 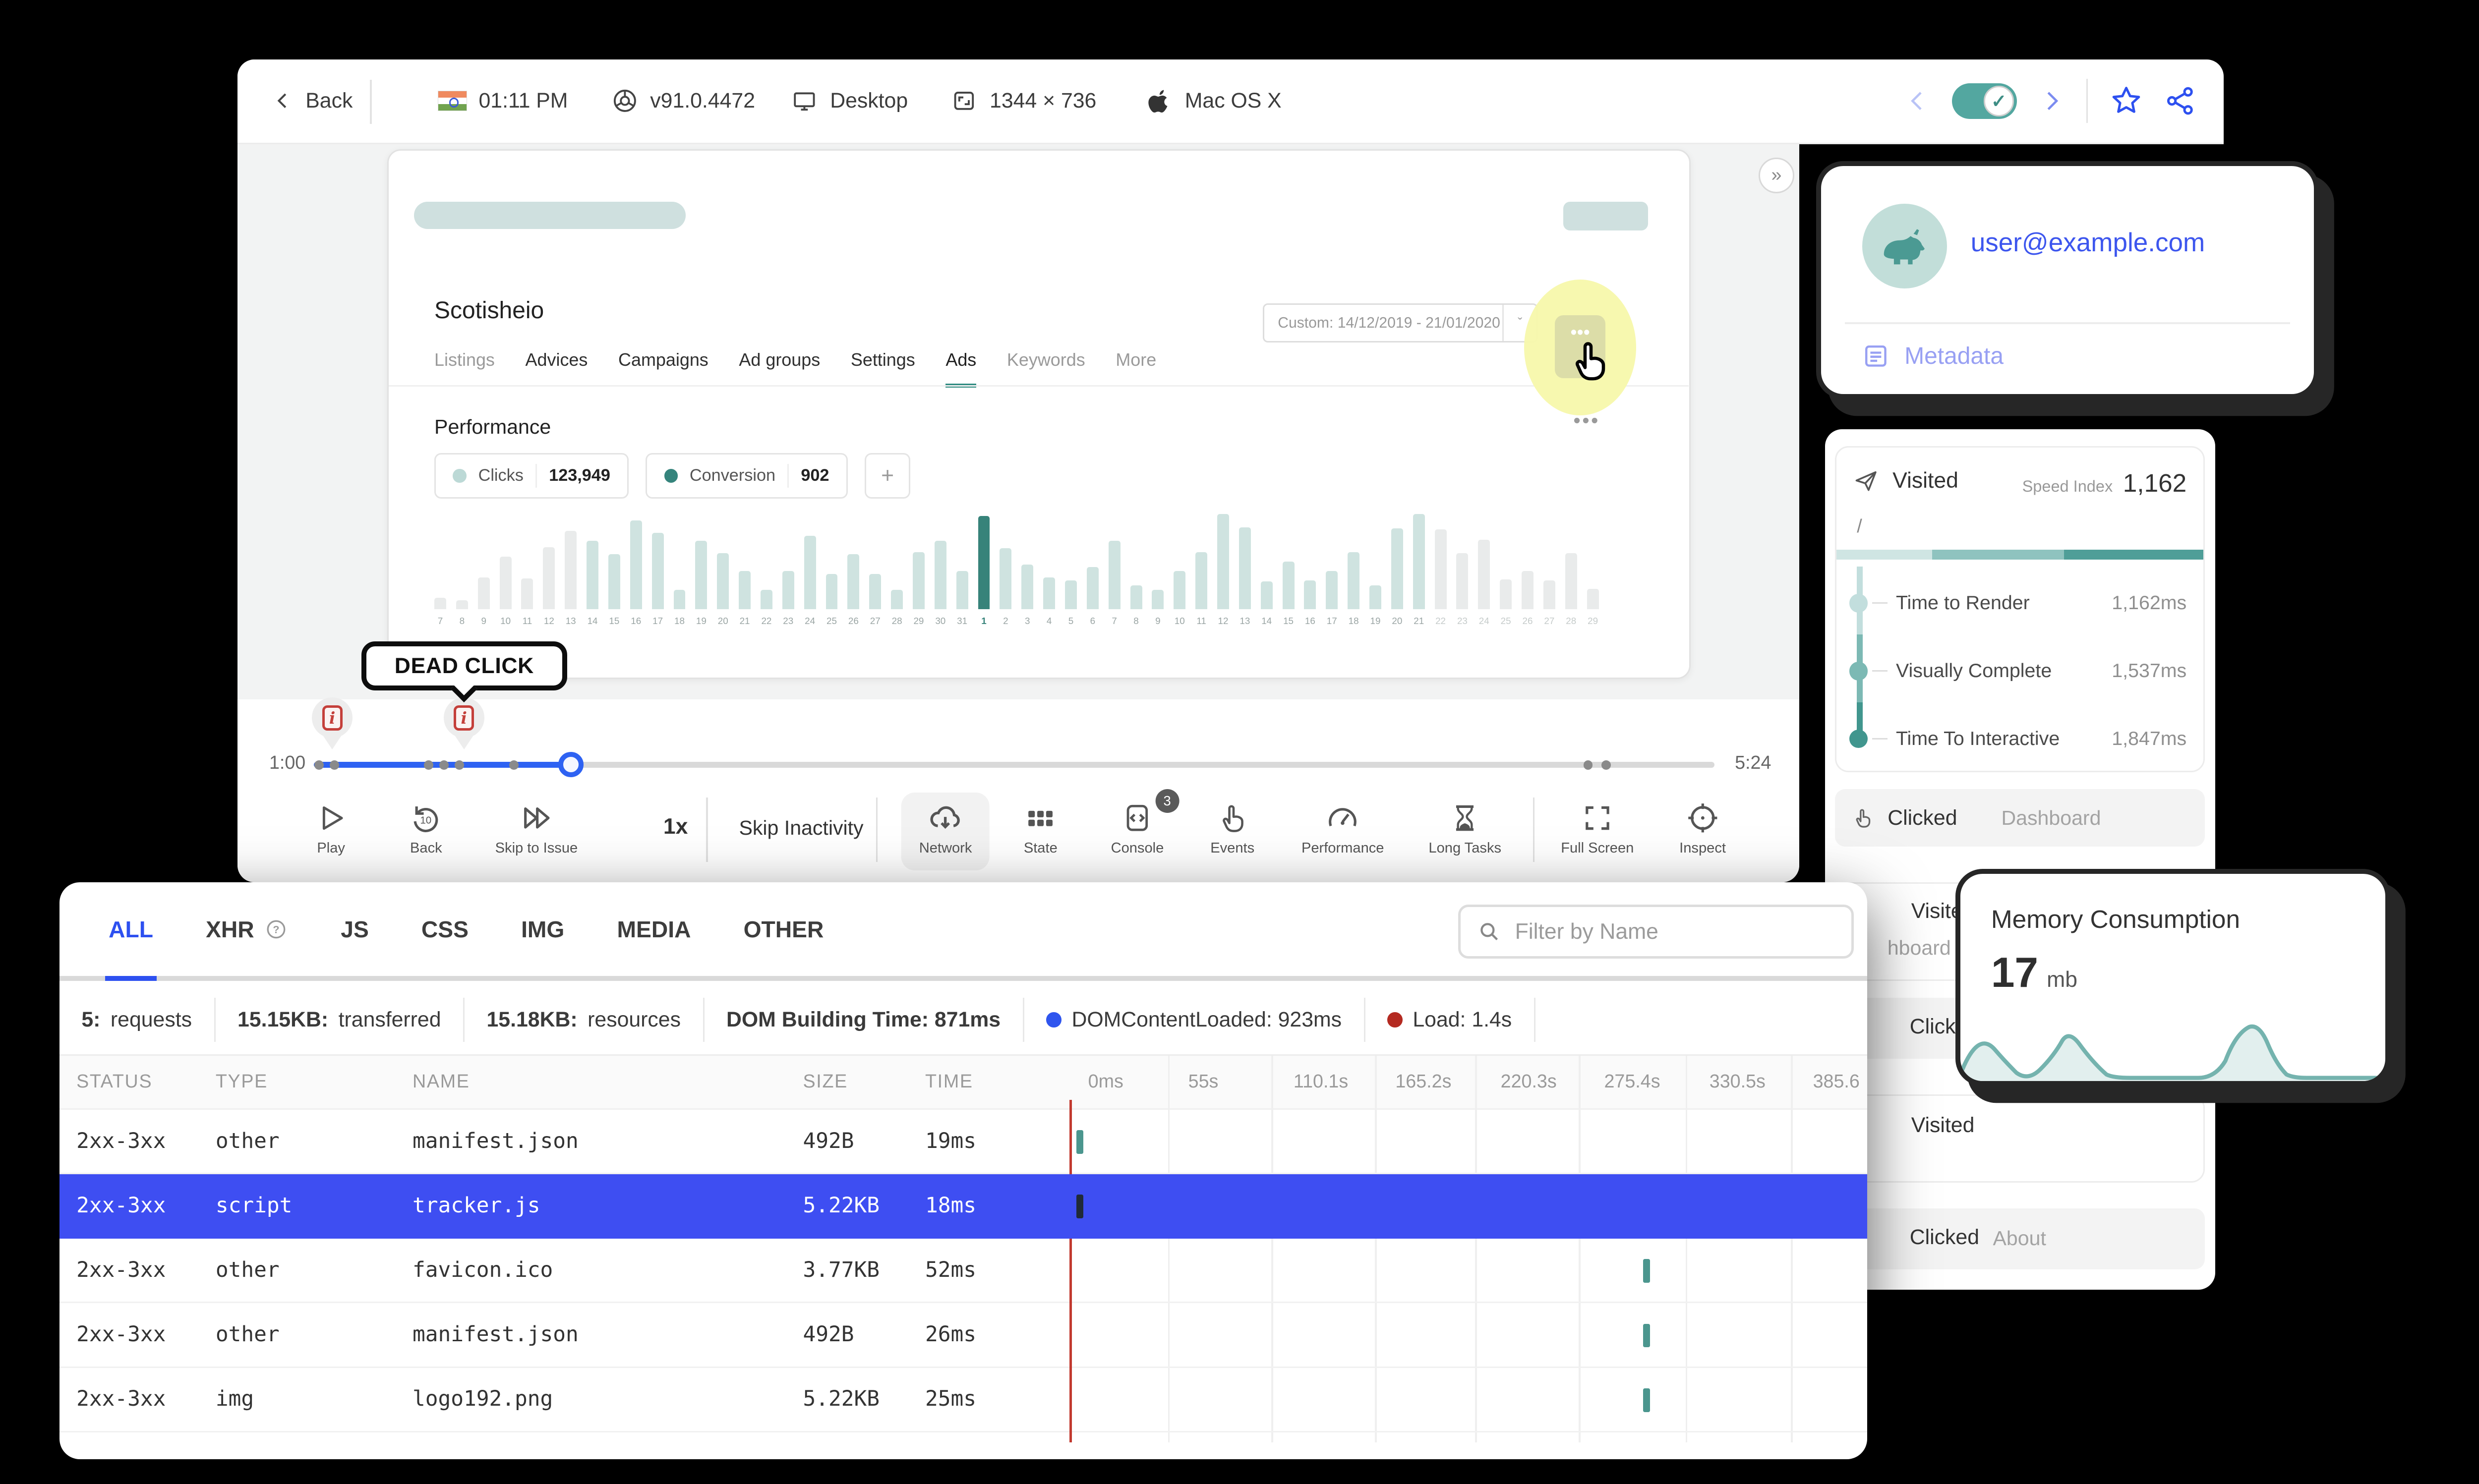 What do you see at coordinates (465, 369) in the screenshot?
I see `browser-tab-listings: Listings` at bounding box center [465, 369].